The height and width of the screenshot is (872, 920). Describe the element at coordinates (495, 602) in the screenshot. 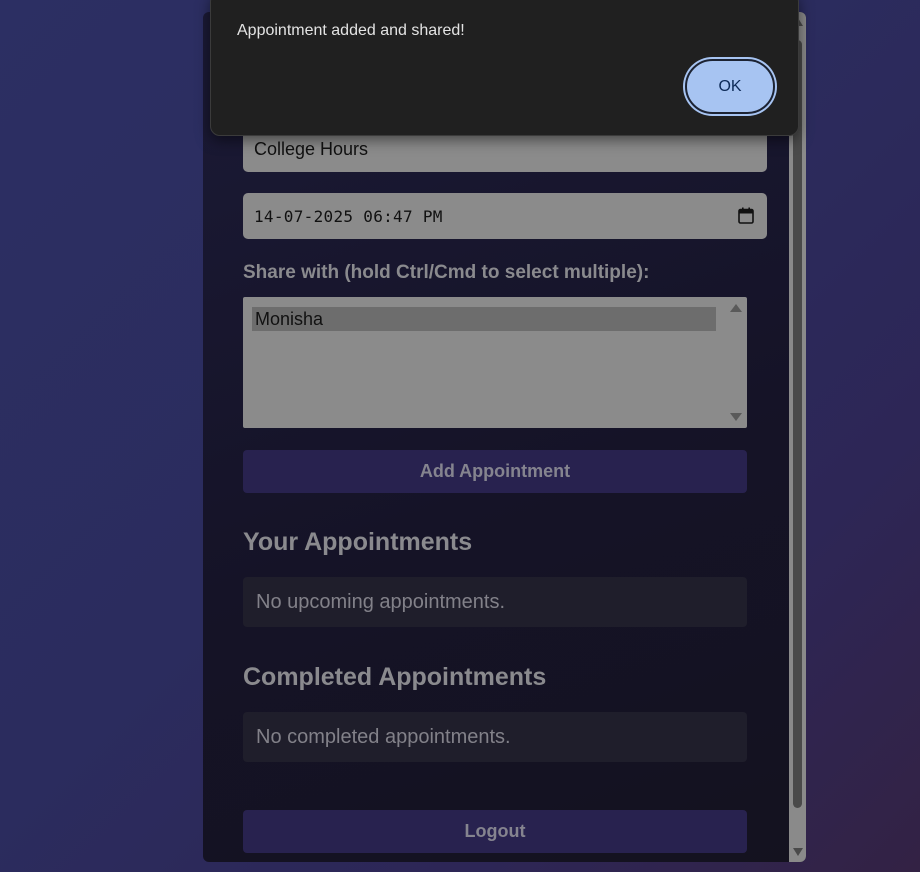

I see `upcoming-appointments-empty: No upcoming appointments.` at that location.